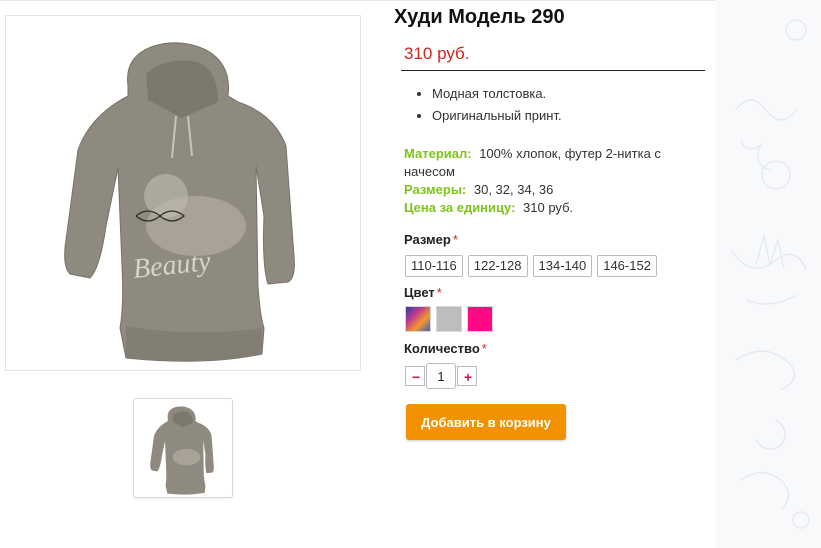 The image size is (821, 548). I want to click on size-option-134-140: 134-140, so click(562, 266).